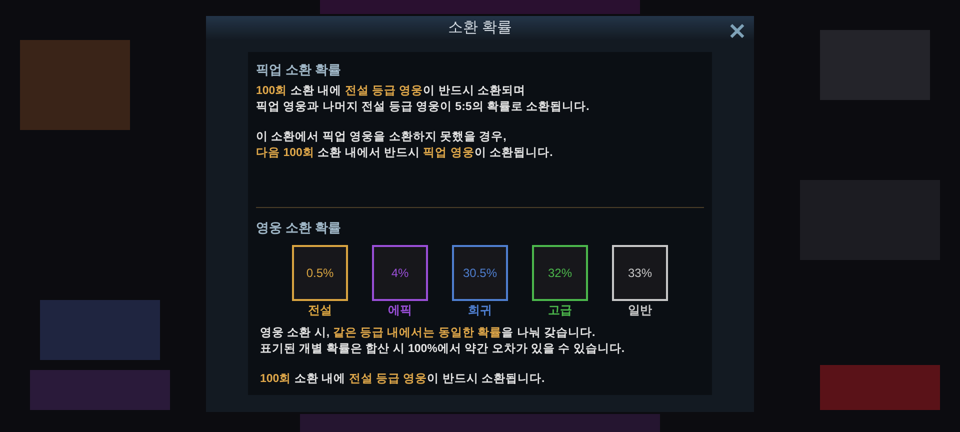 Image resolution: width=960 pixels, height=432 pixels. I want to click on rate-value: 32%, so click(560, 273).